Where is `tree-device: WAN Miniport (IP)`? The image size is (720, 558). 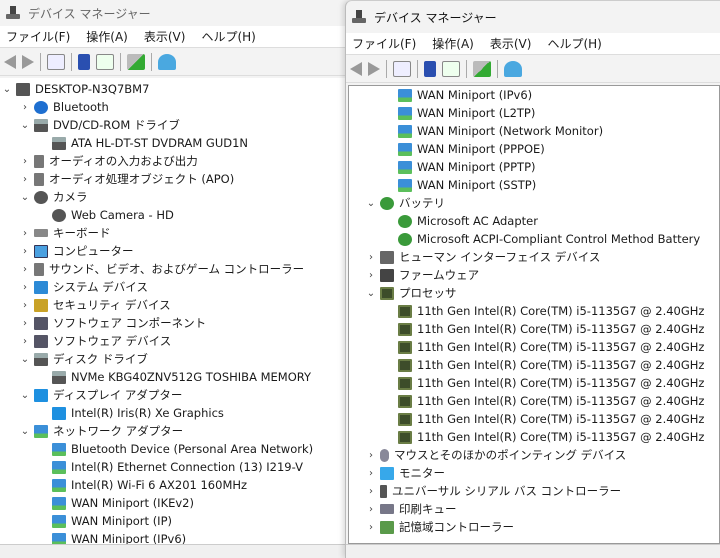
tree-device: WAN Miniport (IP) is located at coordinates (175, 521).